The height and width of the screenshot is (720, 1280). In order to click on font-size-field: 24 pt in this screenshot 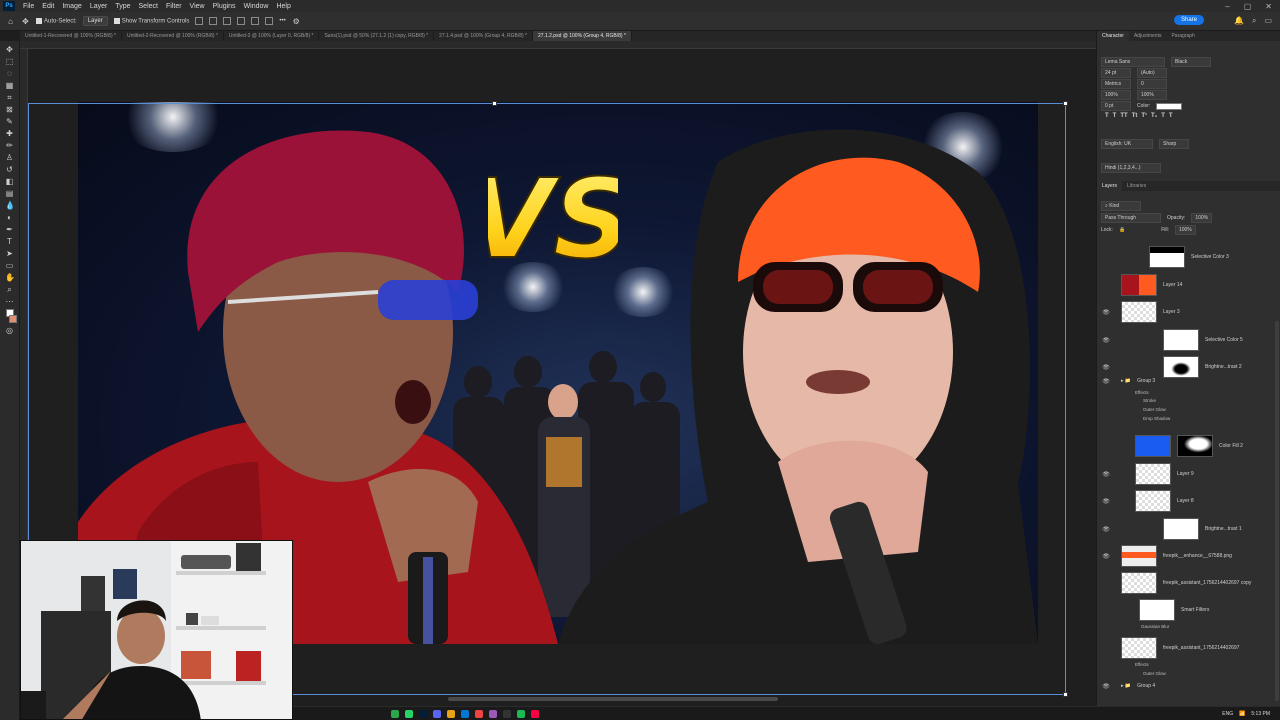, I will do `click(1116, 73)`.